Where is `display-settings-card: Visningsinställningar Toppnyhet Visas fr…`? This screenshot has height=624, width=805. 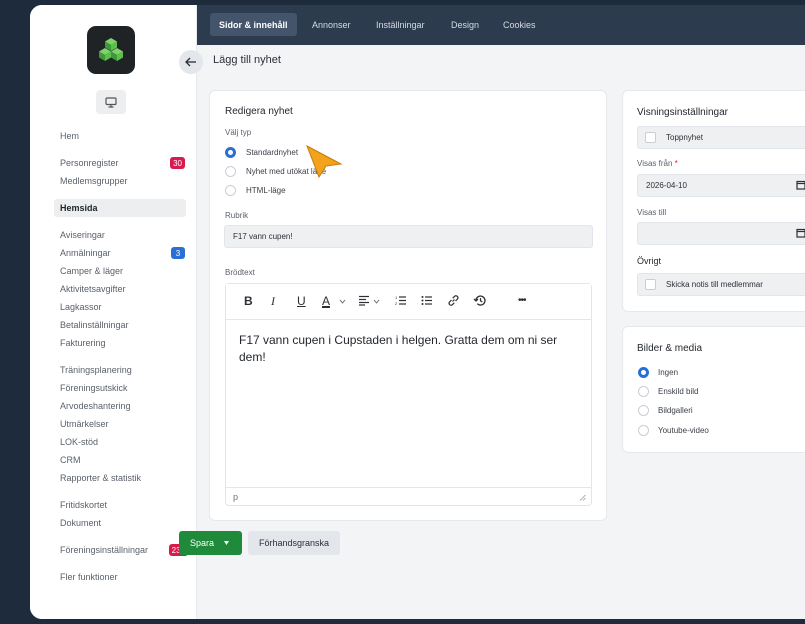 display-settings-card: Visningsinställningar Toppnyhet Visas fr… is located at coordinates (713, 201).